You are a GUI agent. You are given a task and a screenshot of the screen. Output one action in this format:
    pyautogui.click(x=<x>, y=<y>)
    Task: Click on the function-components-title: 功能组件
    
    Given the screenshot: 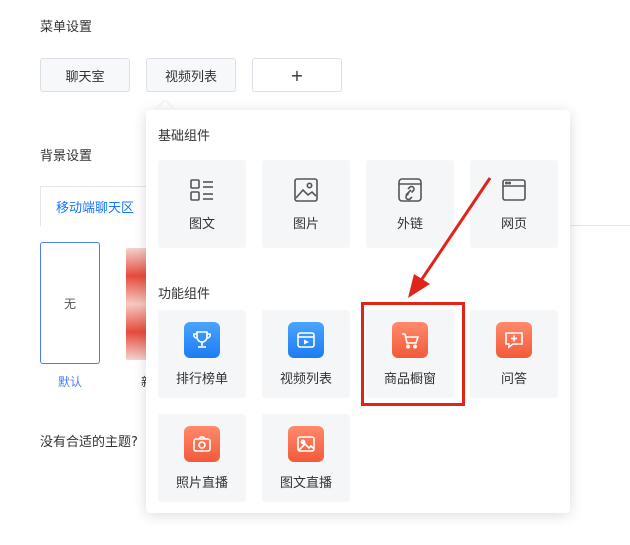 What is the action you would take?
    pyautogui.click(x=184, y=294)
    